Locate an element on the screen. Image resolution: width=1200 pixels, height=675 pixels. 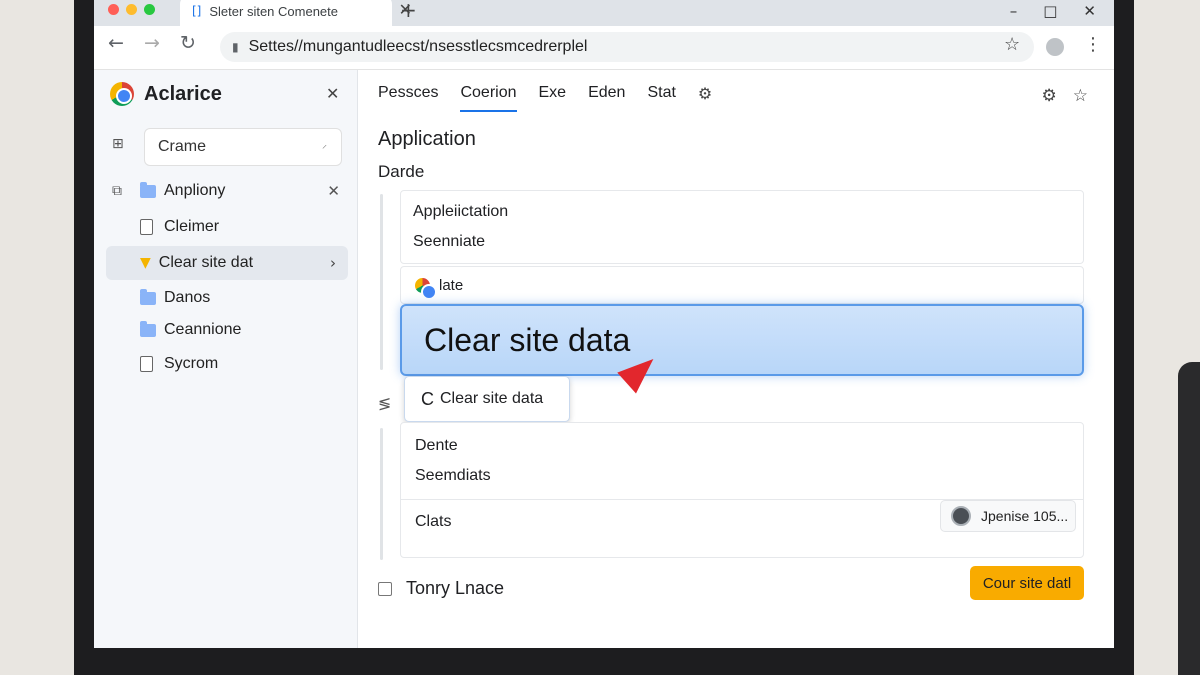
sidebar-item-label: Anpliony is located at coordinates (195, 190).